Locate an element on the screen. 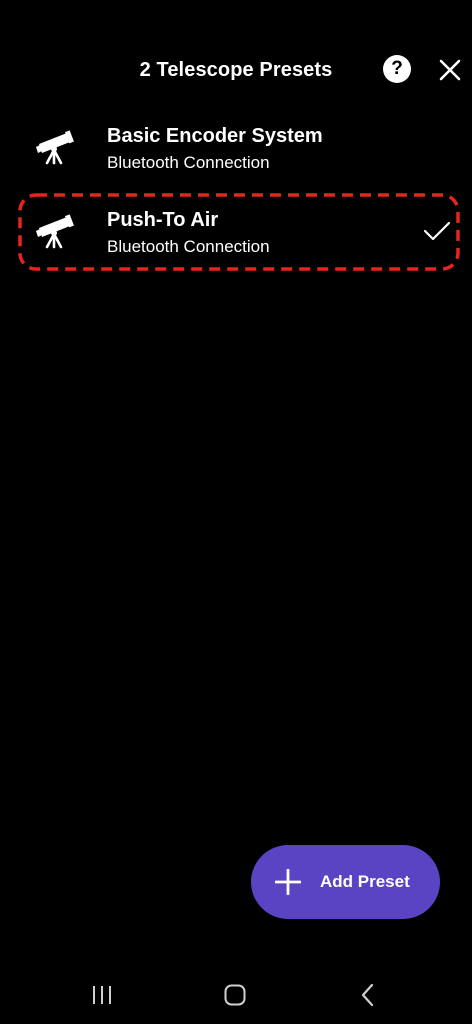  home-icon is located at coordinates (235, 995).